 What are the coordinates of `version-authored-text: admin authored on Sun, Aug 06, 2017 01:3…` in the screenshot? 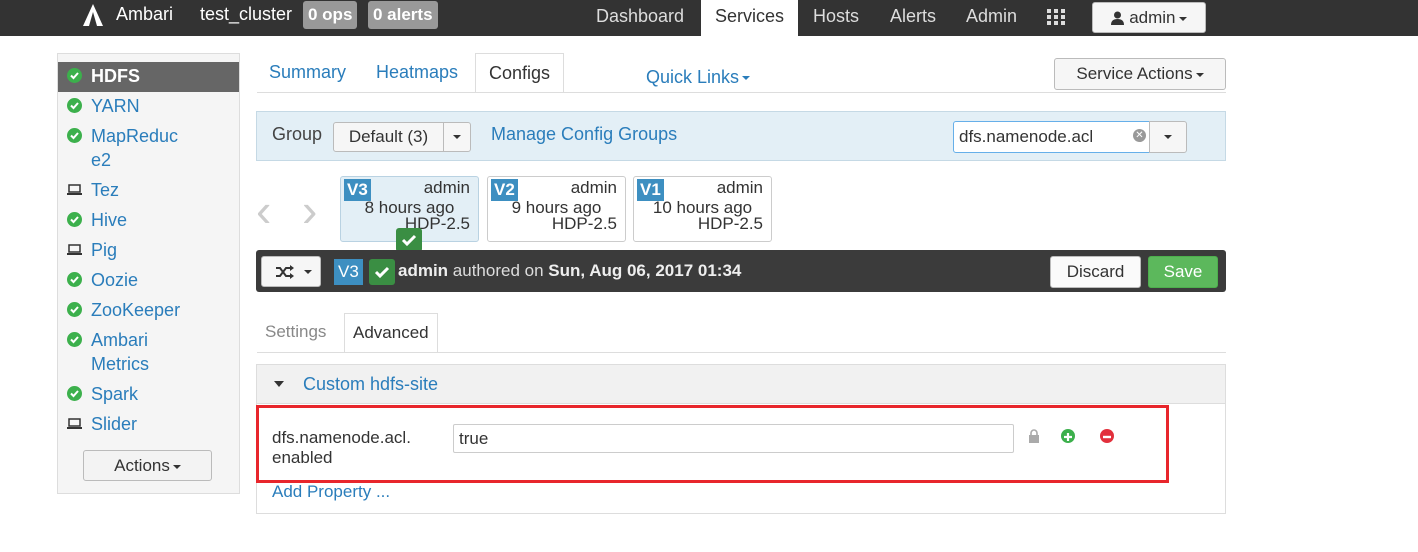 It's located at (570, 270).